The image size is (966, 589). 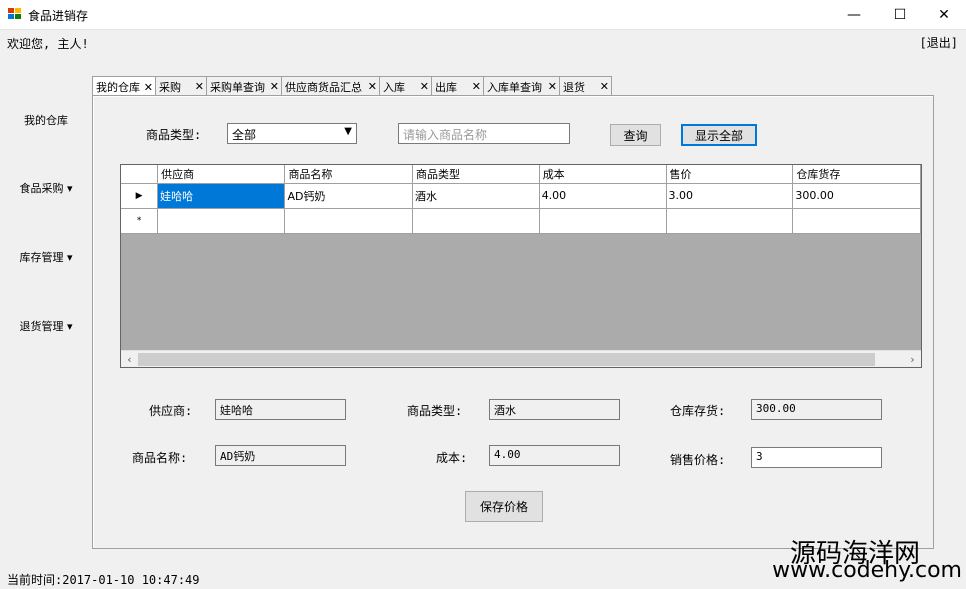 What do you see at coordinates (103, 580) in the screenshot?
I see `status-time: 当前时间:2017-01-10 10:47:49` at bounding box center [103, 580].